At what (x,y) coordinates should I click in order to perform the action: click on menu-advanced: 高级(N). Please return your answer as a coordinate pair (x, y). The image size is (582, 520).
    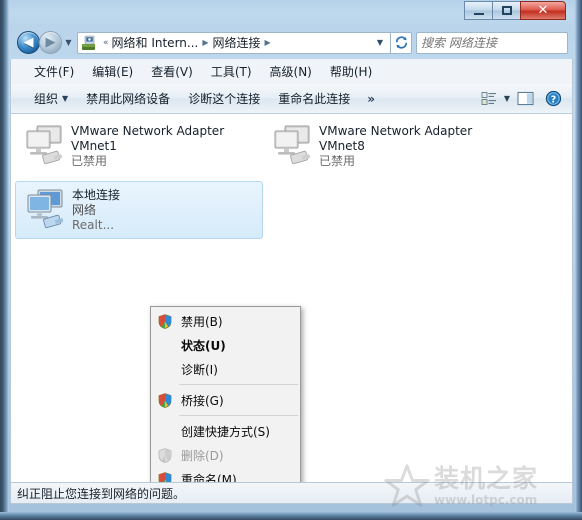
    Looking at the image, I should click on (291, 71).